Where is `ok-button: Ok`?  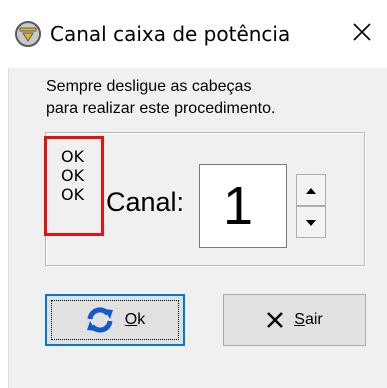 ok-button: Ok is located at coordinates (115, 320).